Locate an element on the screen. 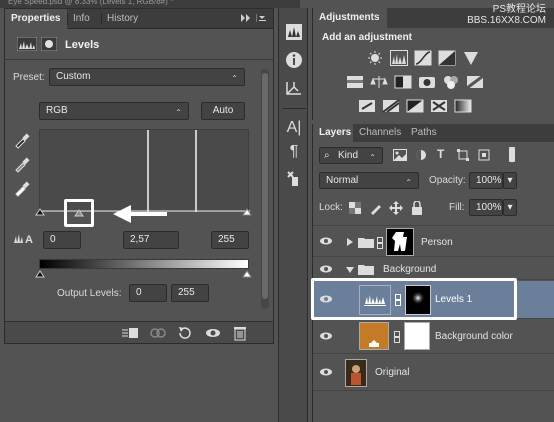 The image size is (554, 422). gray-point-eyedropper-icon is located at coordinates (22, 164).